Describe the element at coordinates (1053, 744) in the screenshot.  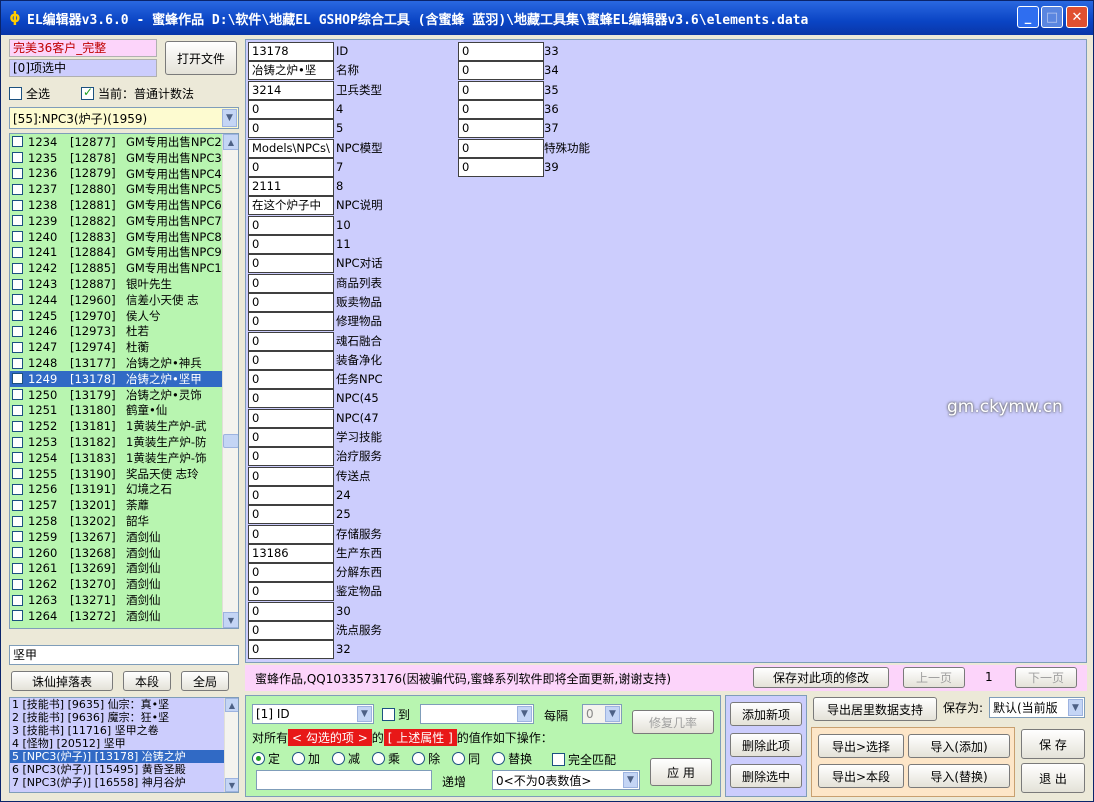
I see `save-button: 保 存` at that location.